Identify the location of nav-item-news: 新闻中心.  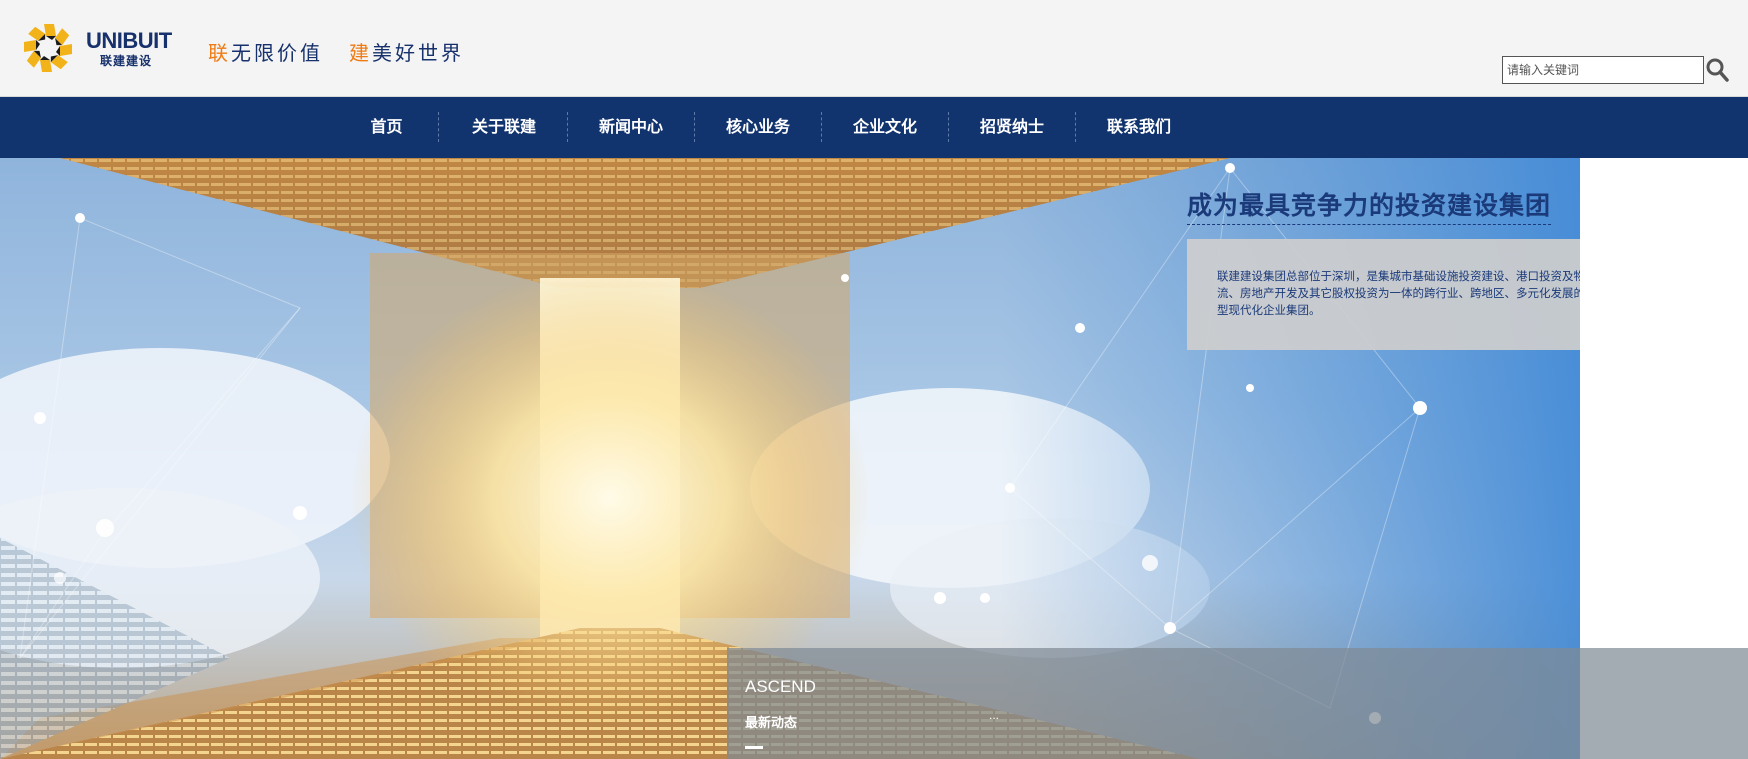
(631, 127).